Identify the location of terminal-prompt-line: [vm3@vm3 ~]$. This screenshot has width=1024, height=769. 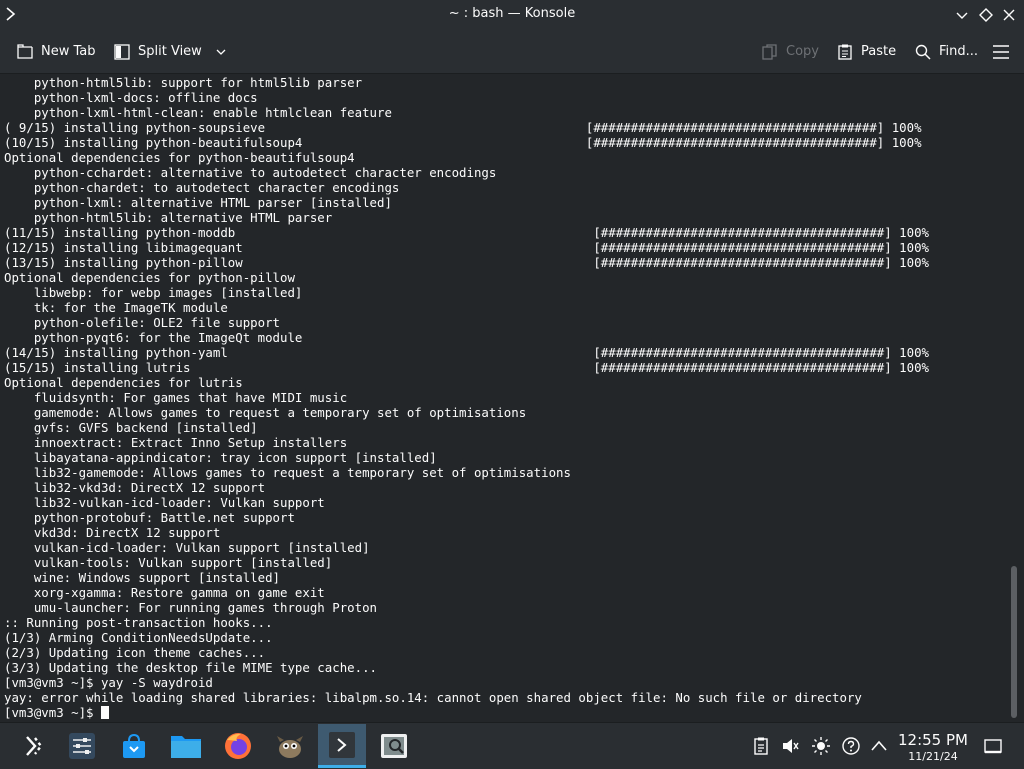
(56, 712).